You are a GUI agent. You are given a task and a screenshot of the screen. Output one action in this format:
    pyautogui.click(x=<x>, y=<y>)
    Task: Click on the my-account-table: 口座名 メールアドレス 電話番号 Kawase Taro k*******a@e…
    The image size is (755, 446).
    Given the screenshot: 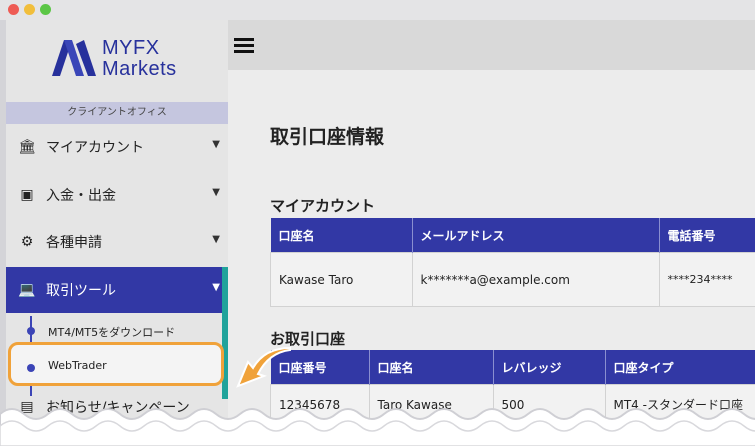 What is the action you would take?
    pyautogui.click(x=512, y=262)
    